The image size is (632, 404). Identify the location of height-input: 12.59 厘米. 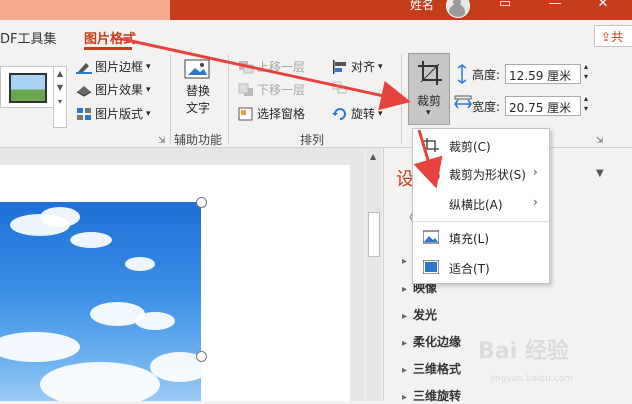
(543, 74).